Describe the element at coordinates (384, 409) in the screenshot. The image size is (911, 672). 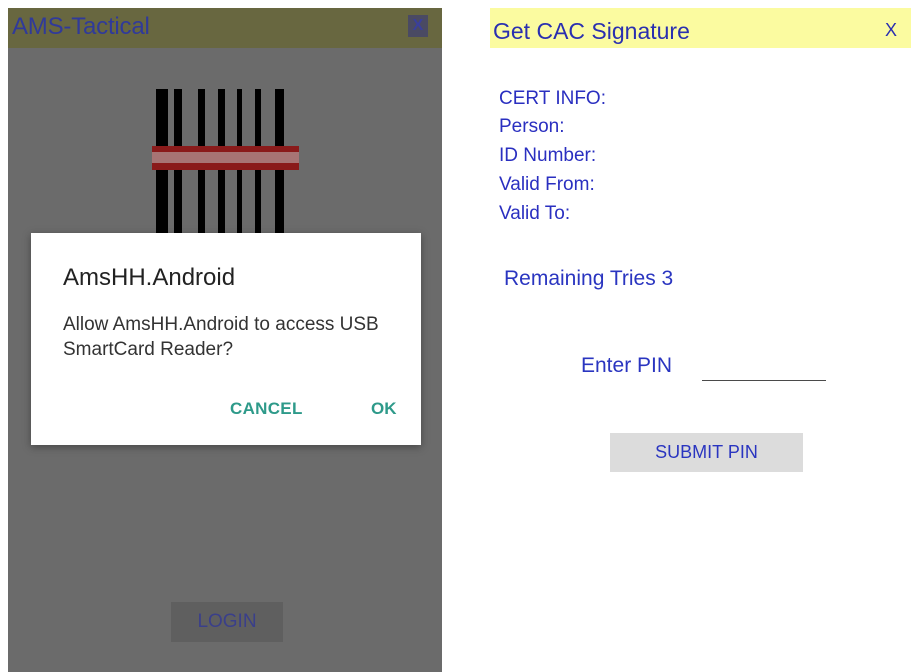
I see `ok-button: OK` at that location.